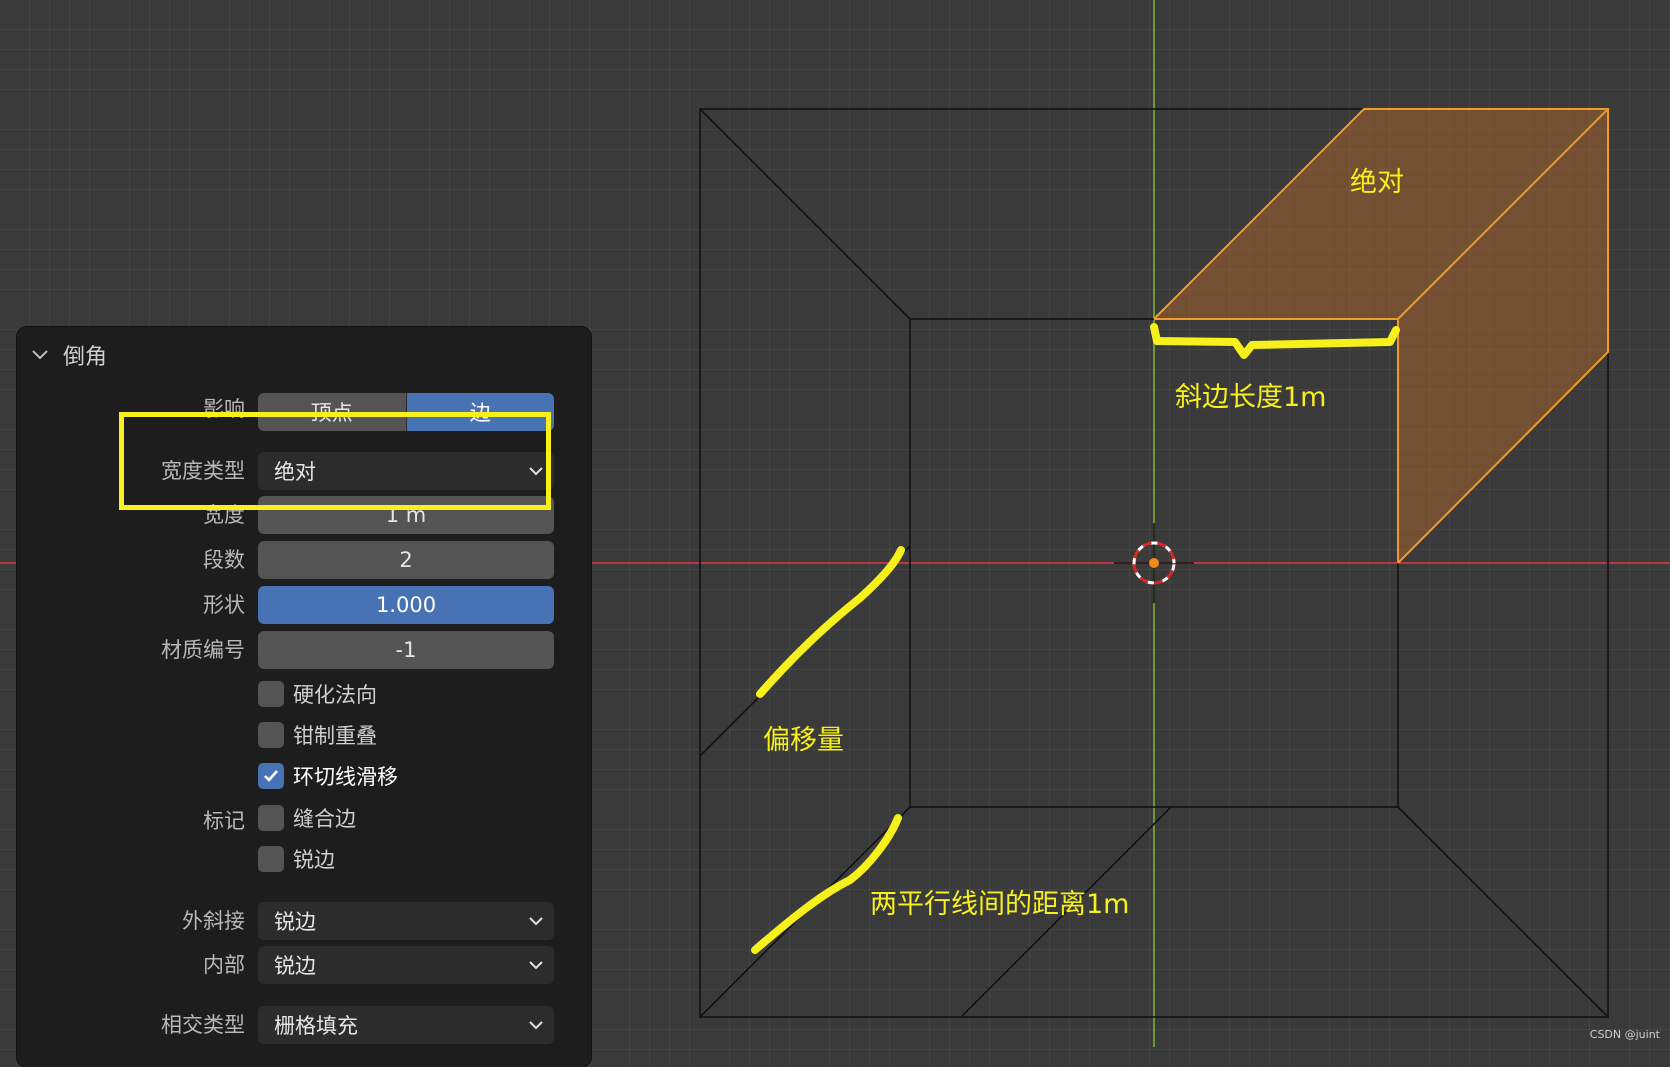 The image size is (1670, 1067). What do you see at coordinates (1275, 341) in the screenshot?
I see `bevel-length-bracket` at bounding box center [1275, 341].